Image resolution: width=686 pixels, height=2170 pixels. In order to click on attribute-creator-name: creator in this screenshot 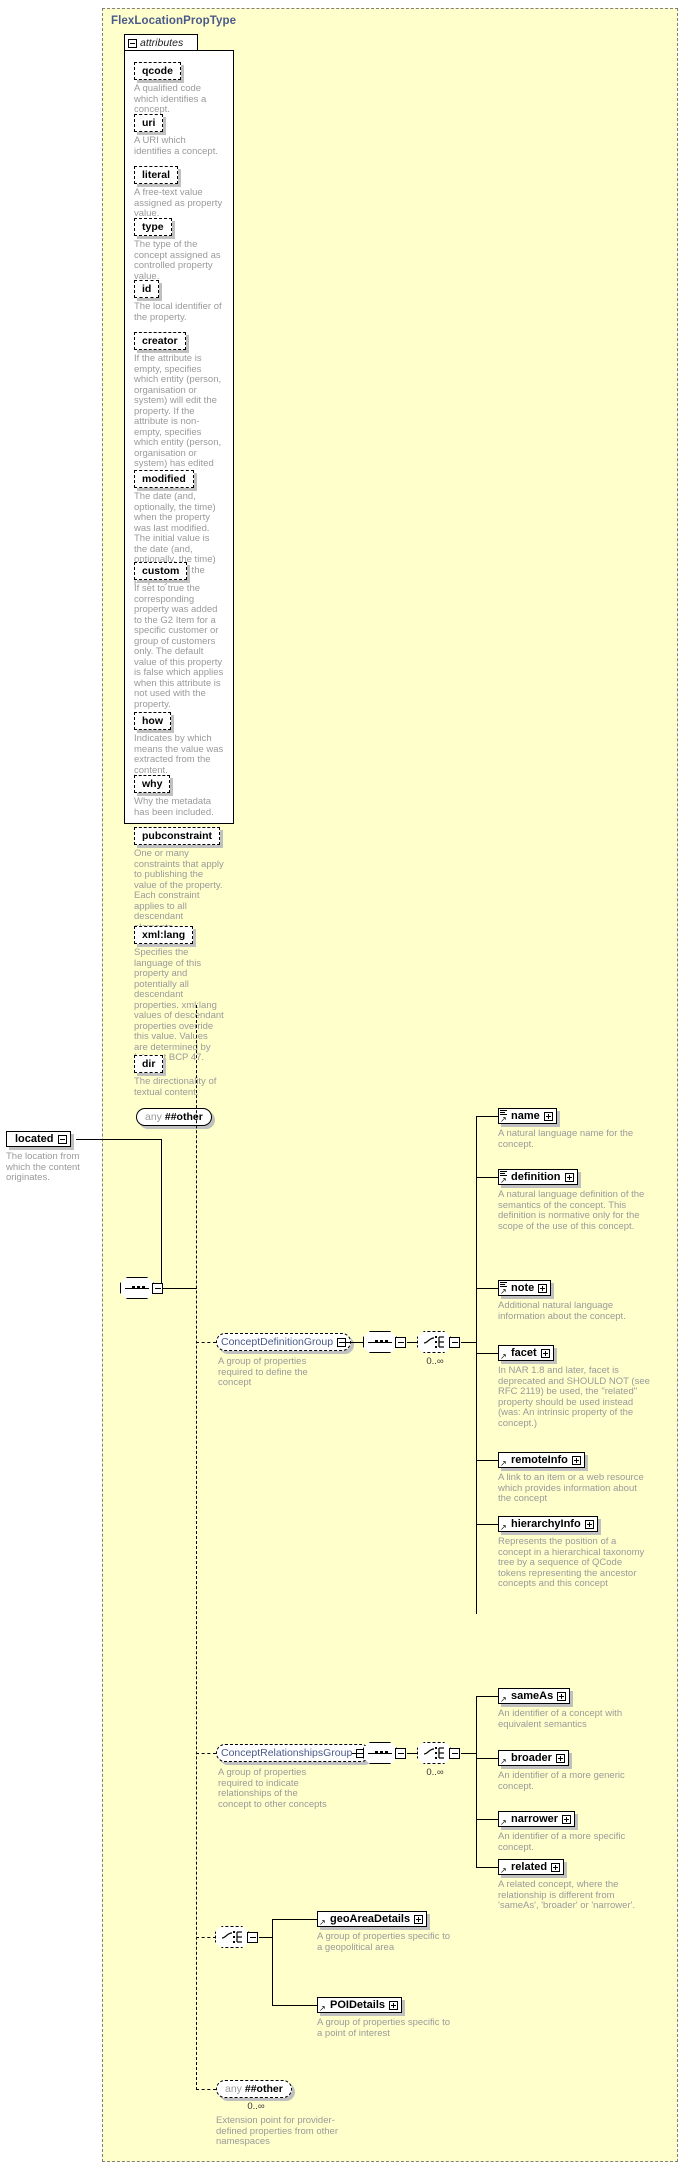, I will do `click(160, 341)`.